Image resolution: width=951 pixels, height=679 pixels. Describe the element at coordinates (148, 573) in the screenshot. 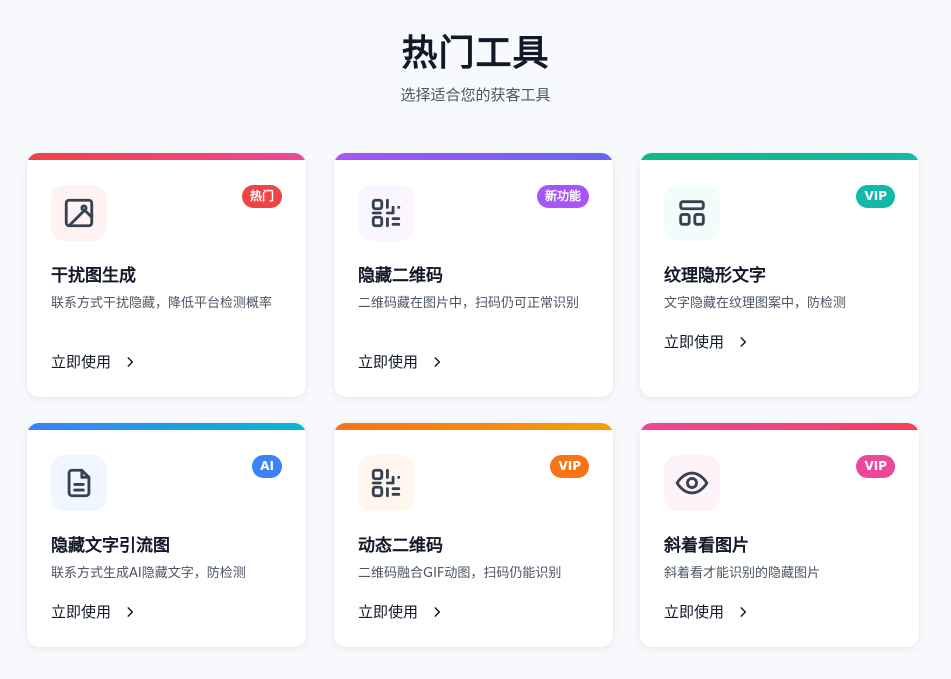

I see `card-description: 联系方式生成AI隐藏文字，防检测` at that location.